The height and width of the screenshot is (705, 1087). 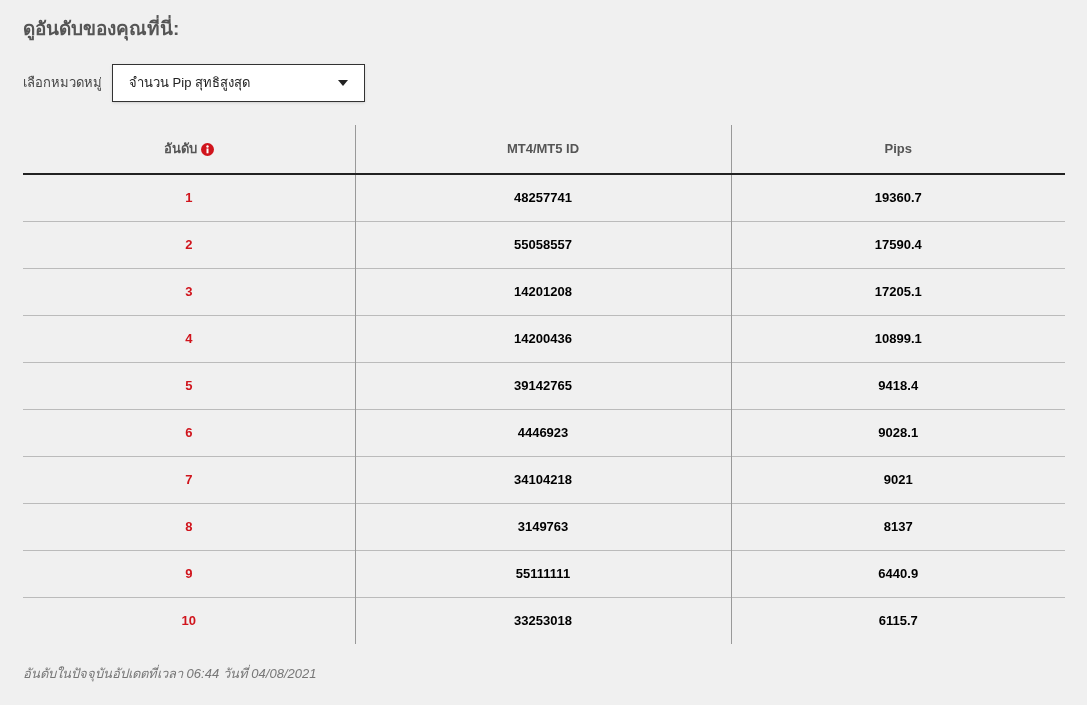 I want to click on pips-cell: 9418.4, so click(x=898, y=385).